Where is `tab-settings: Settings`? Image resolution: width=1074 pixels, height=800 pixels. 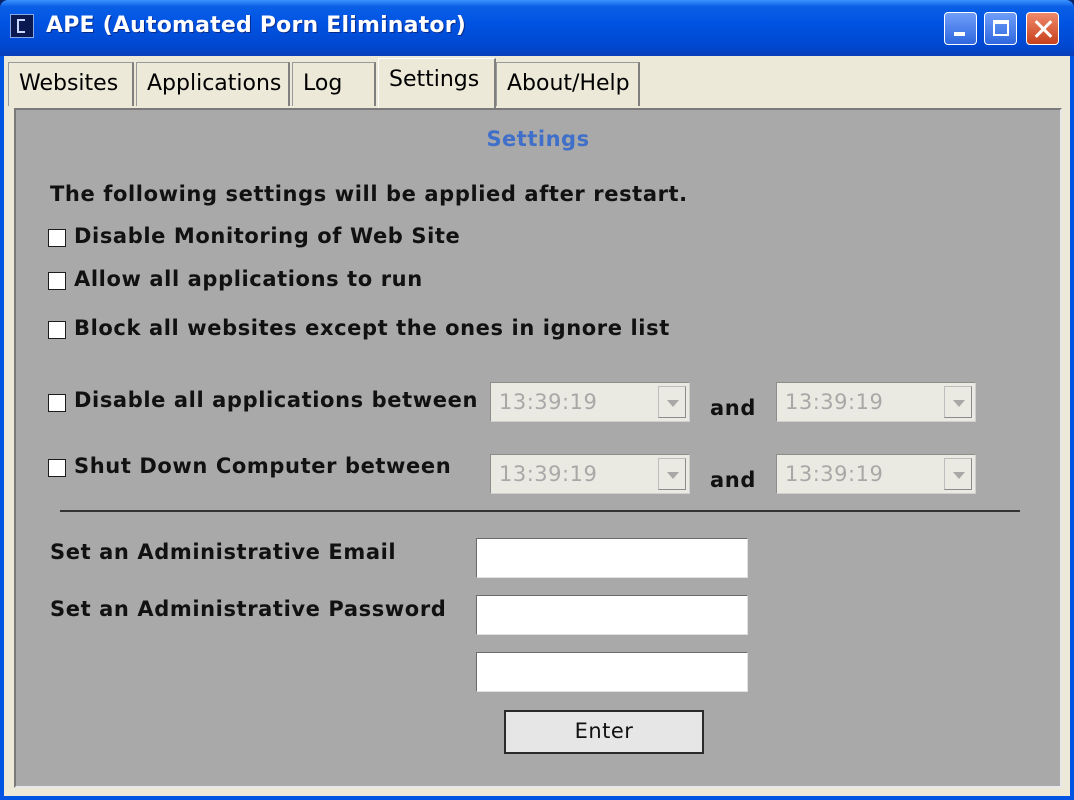
tab-settings: Settings is located at coordinates (437, 83).